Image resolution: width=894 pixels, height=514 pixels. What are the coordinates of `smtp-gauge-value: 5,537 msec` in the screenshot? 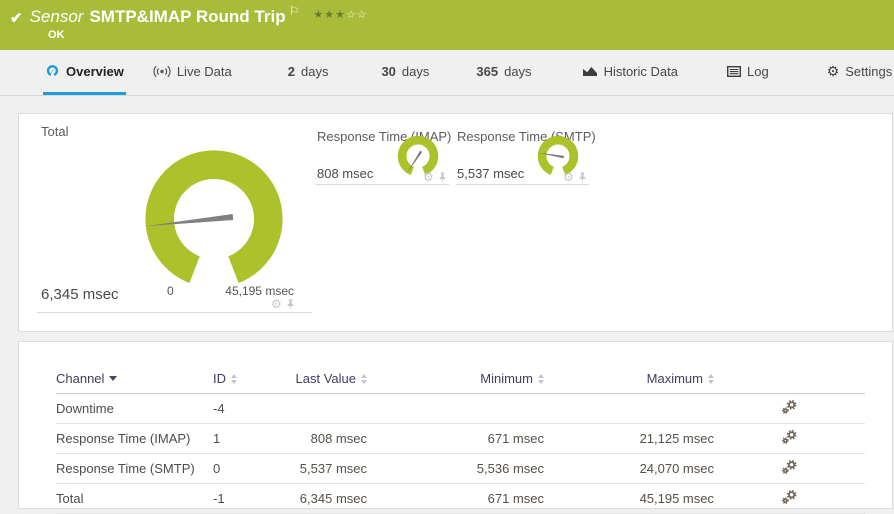 It's located at (491, 173).